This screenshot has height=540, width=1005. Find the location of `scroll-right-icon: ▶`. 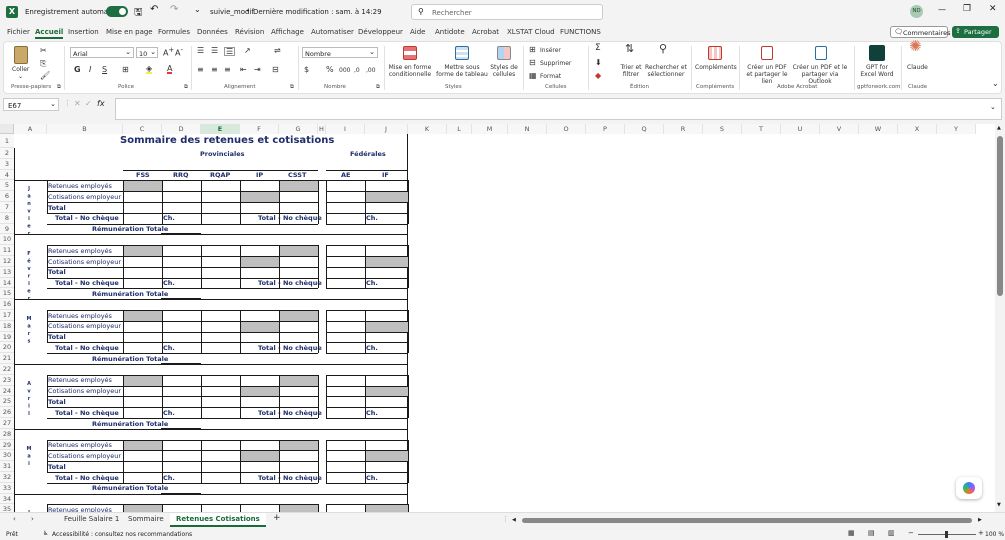

scroll-right-icon: ▶ is located at coordinates (980, 520).